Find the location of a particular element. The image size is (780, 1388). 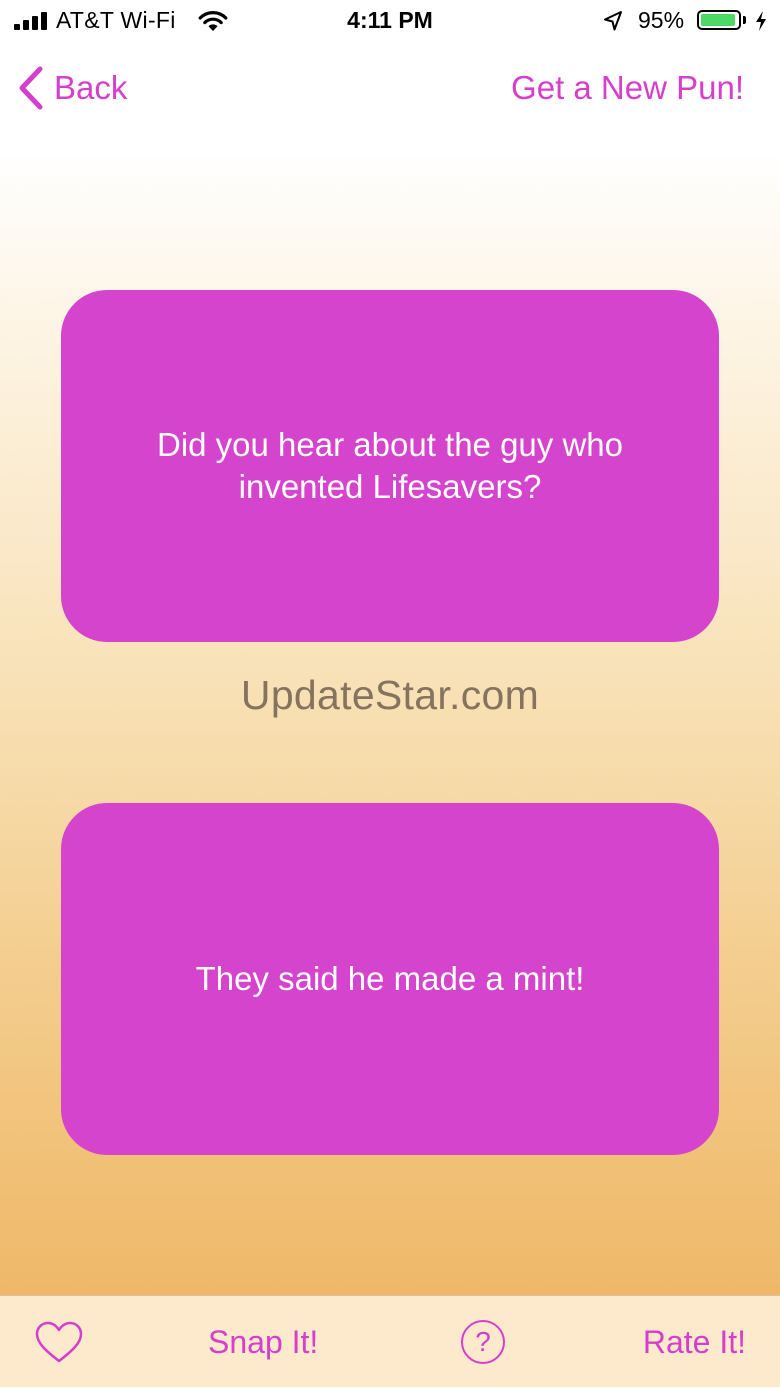

favorite-button is located at coordinates (59, 1342).